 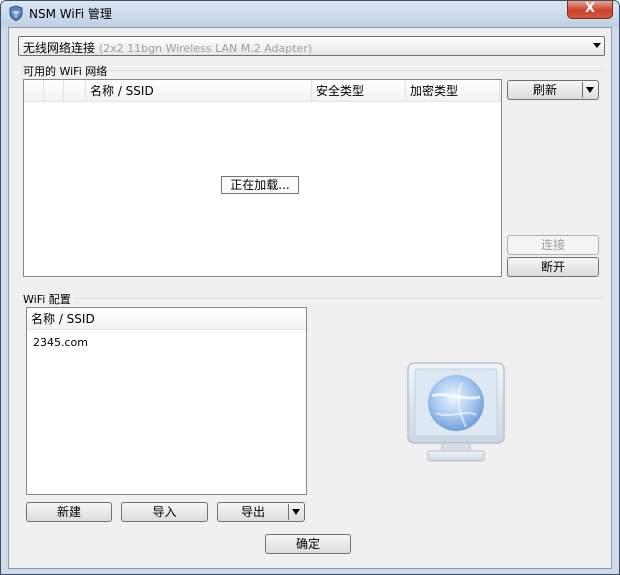 What do you see at coordinates (69, 512) in the screenshot?
I see `new-profile-button: 新建` at bounding box center [69, 512].